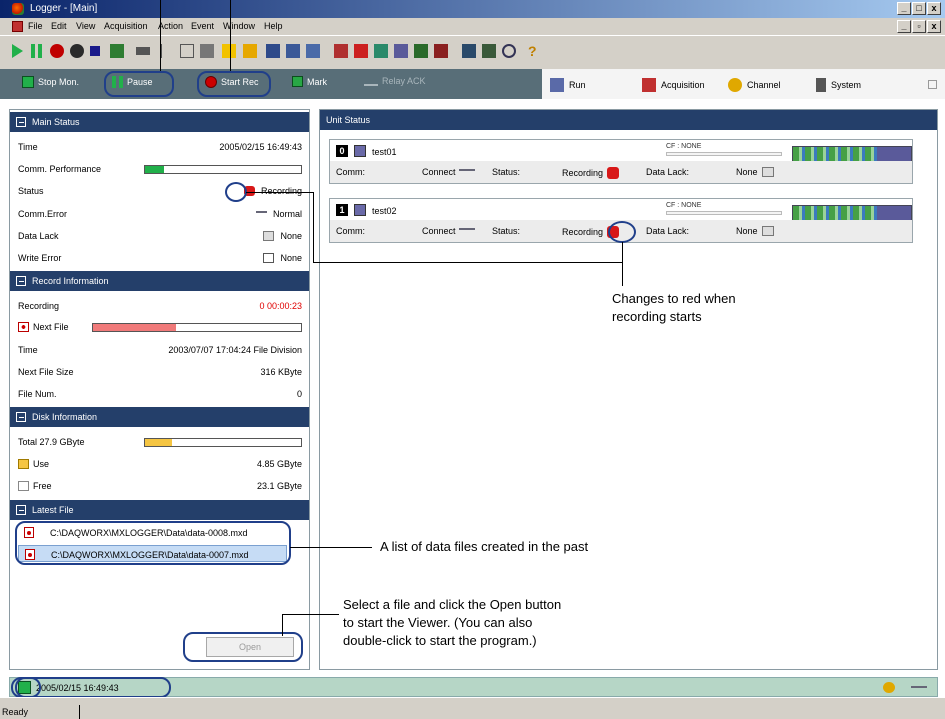 Image resolution: width=945 pixels, height=719 pixels. What do you see at coordinates (838, 85) in the screenshot?
I see `tab-system: System` at bounding box center [838, 85].